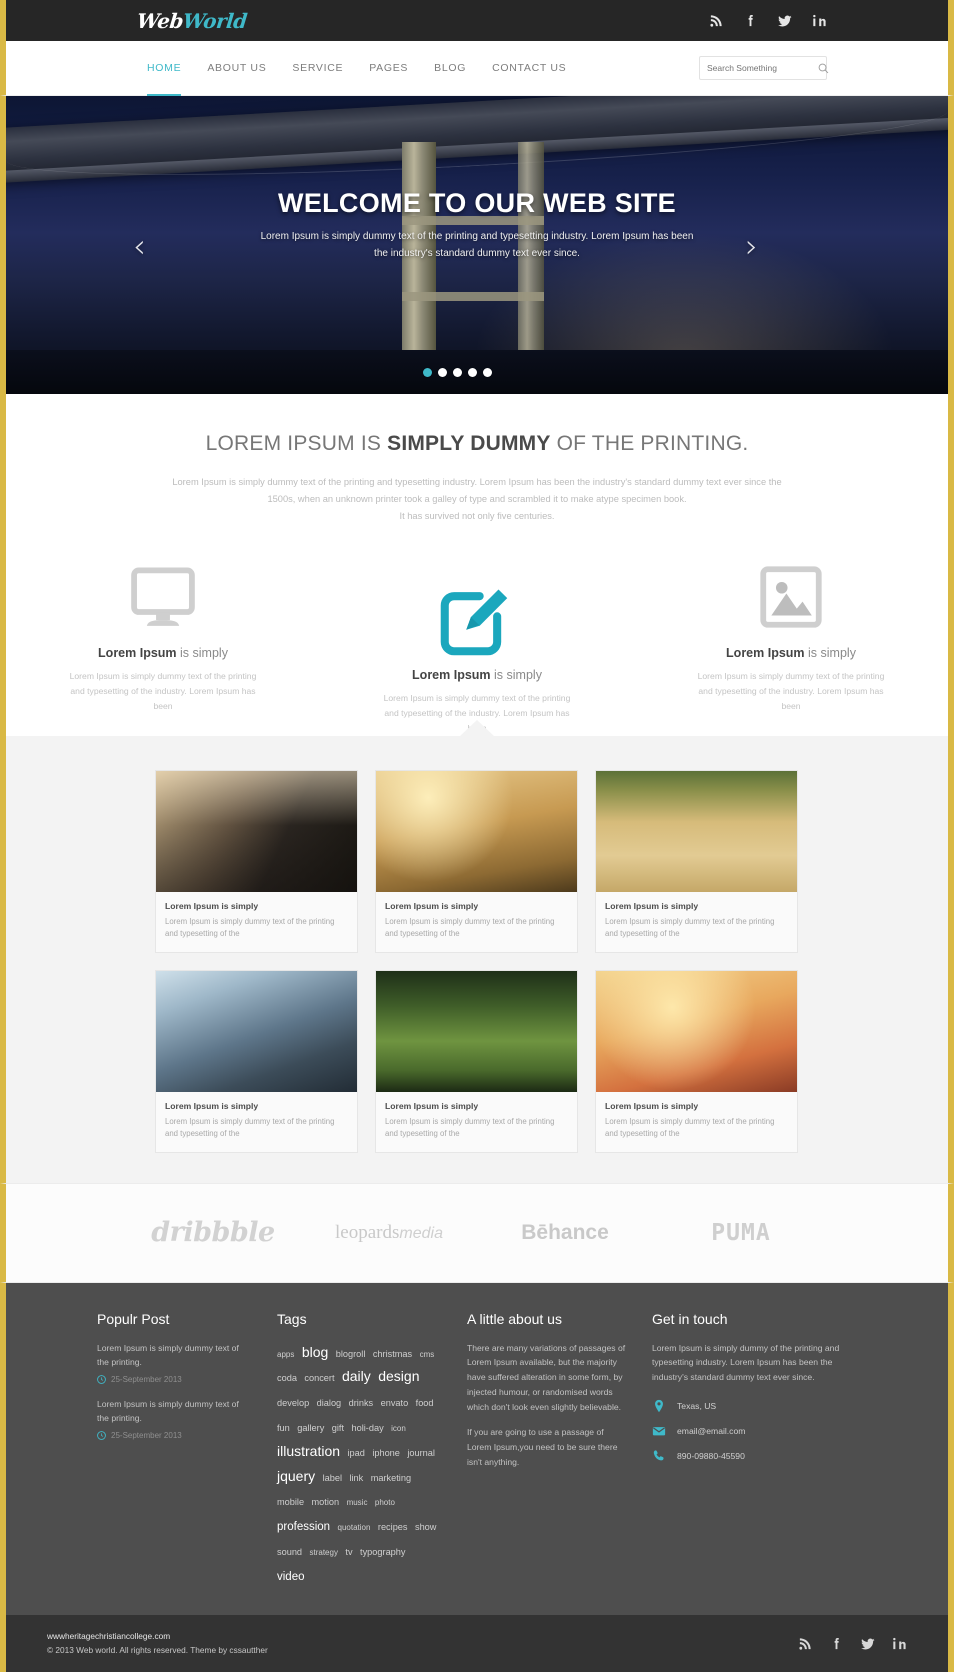 This screenshot has width=954, height=1678. I want to click on tag-link: blog, so click(315, 1352).